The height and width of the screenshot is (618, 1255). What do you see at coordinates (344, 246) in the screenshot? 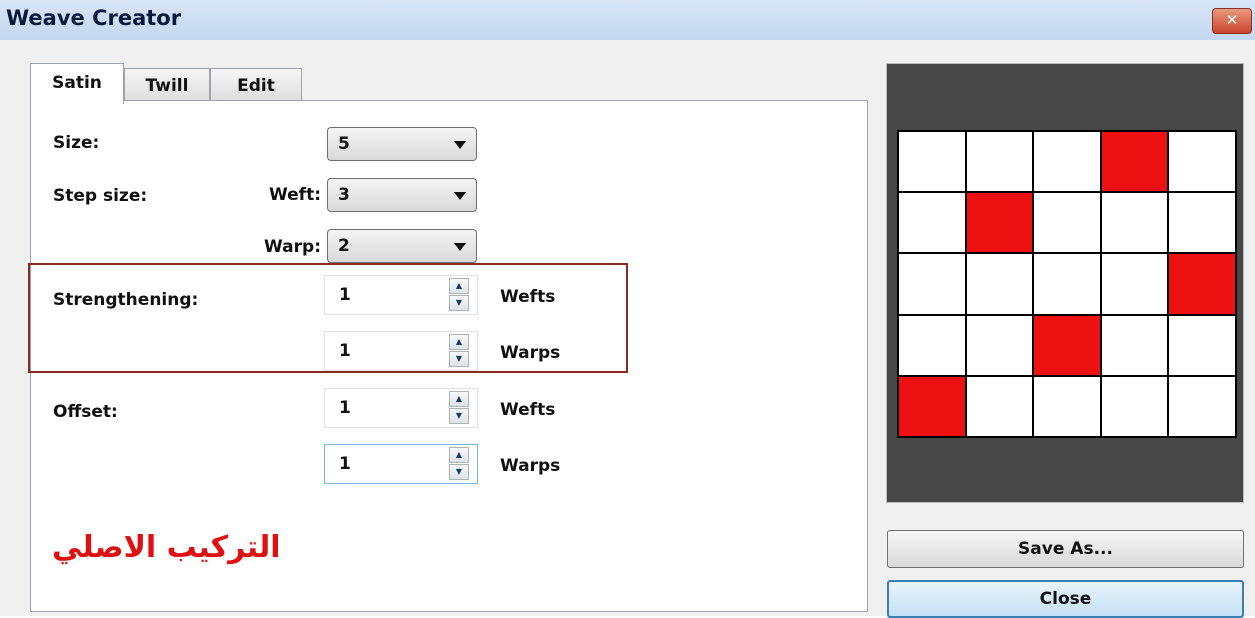
I see `warp-step-value: 2` at bounding box center [344, 246].